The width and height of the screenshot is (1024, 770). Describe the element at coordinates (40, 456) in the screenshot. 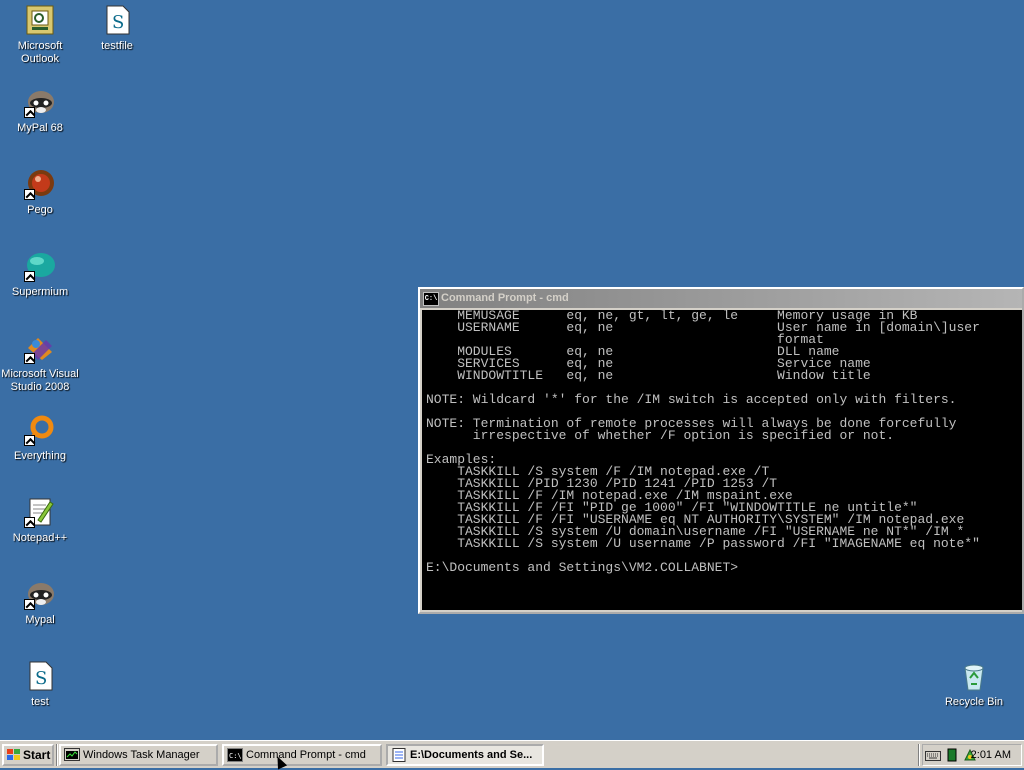

I see `desktop-icon-label: Everything` at that location.